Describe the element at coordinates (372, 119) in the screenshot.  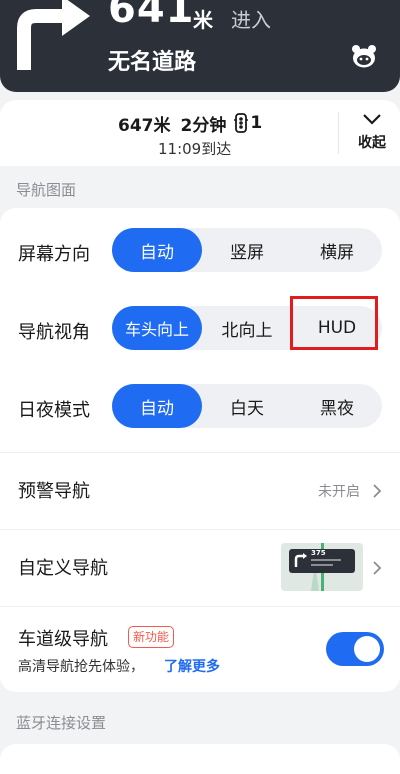
I see `chevron-down-icon` at that location.